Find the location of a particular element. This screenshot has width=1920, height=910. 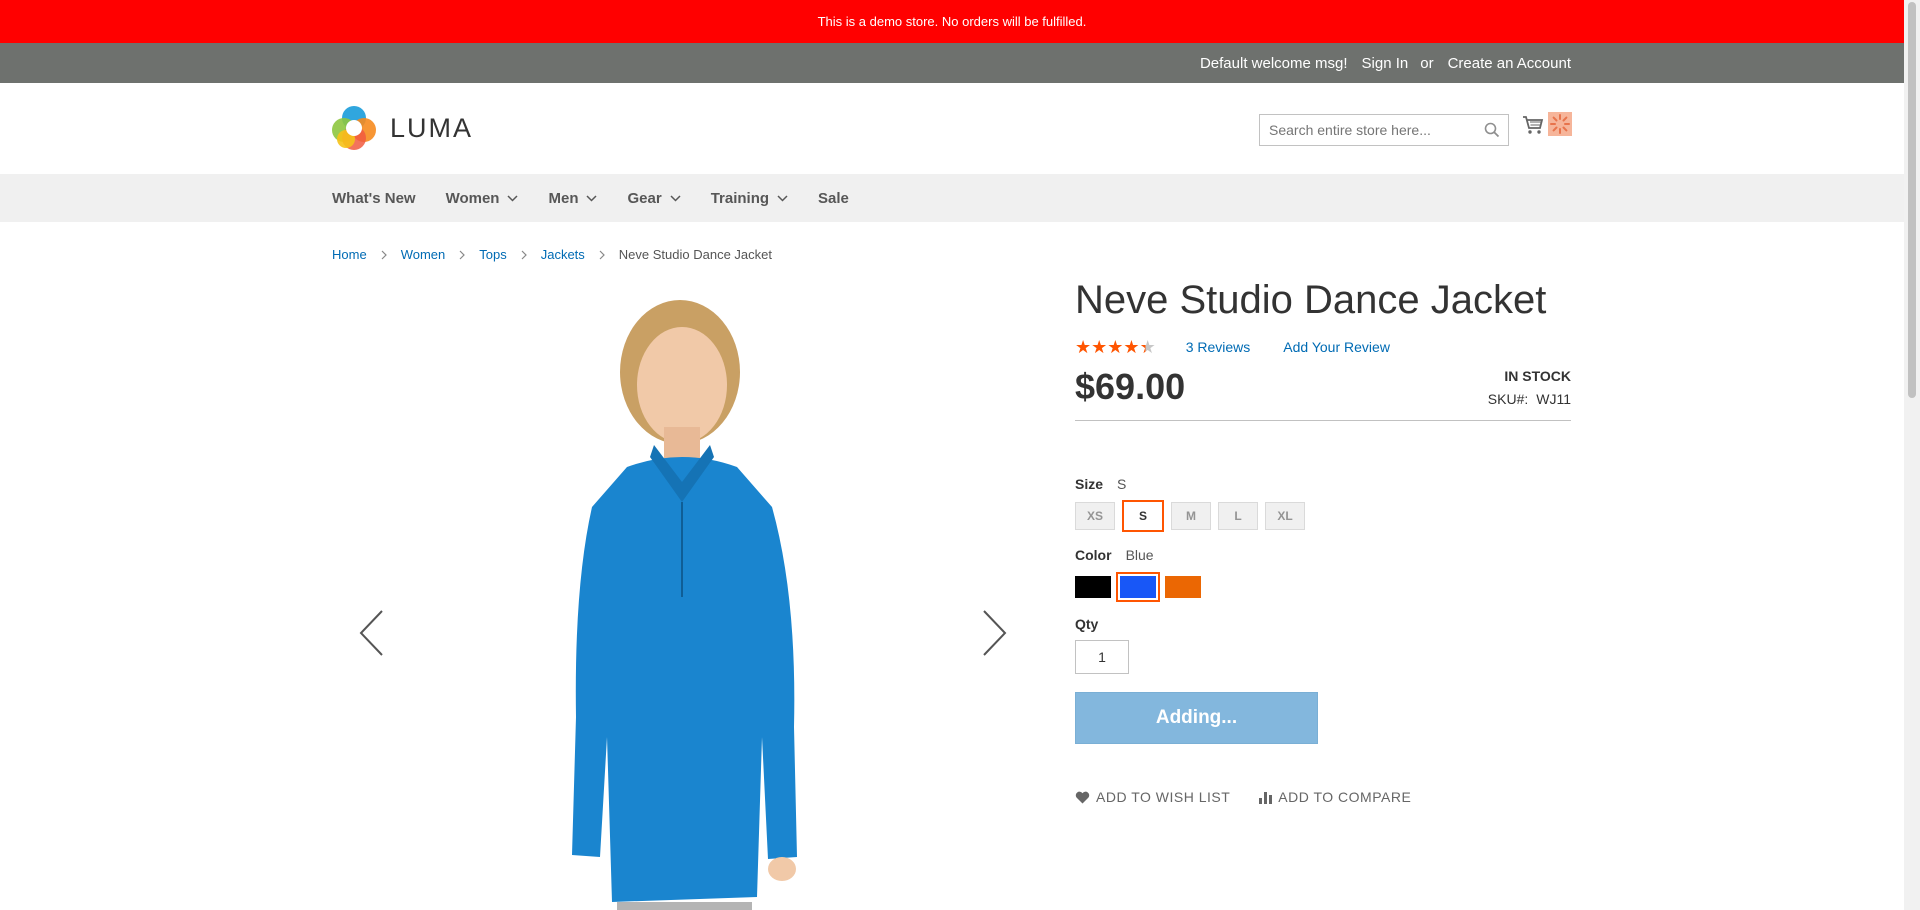

search-box is located at coordinates (1384, 130).